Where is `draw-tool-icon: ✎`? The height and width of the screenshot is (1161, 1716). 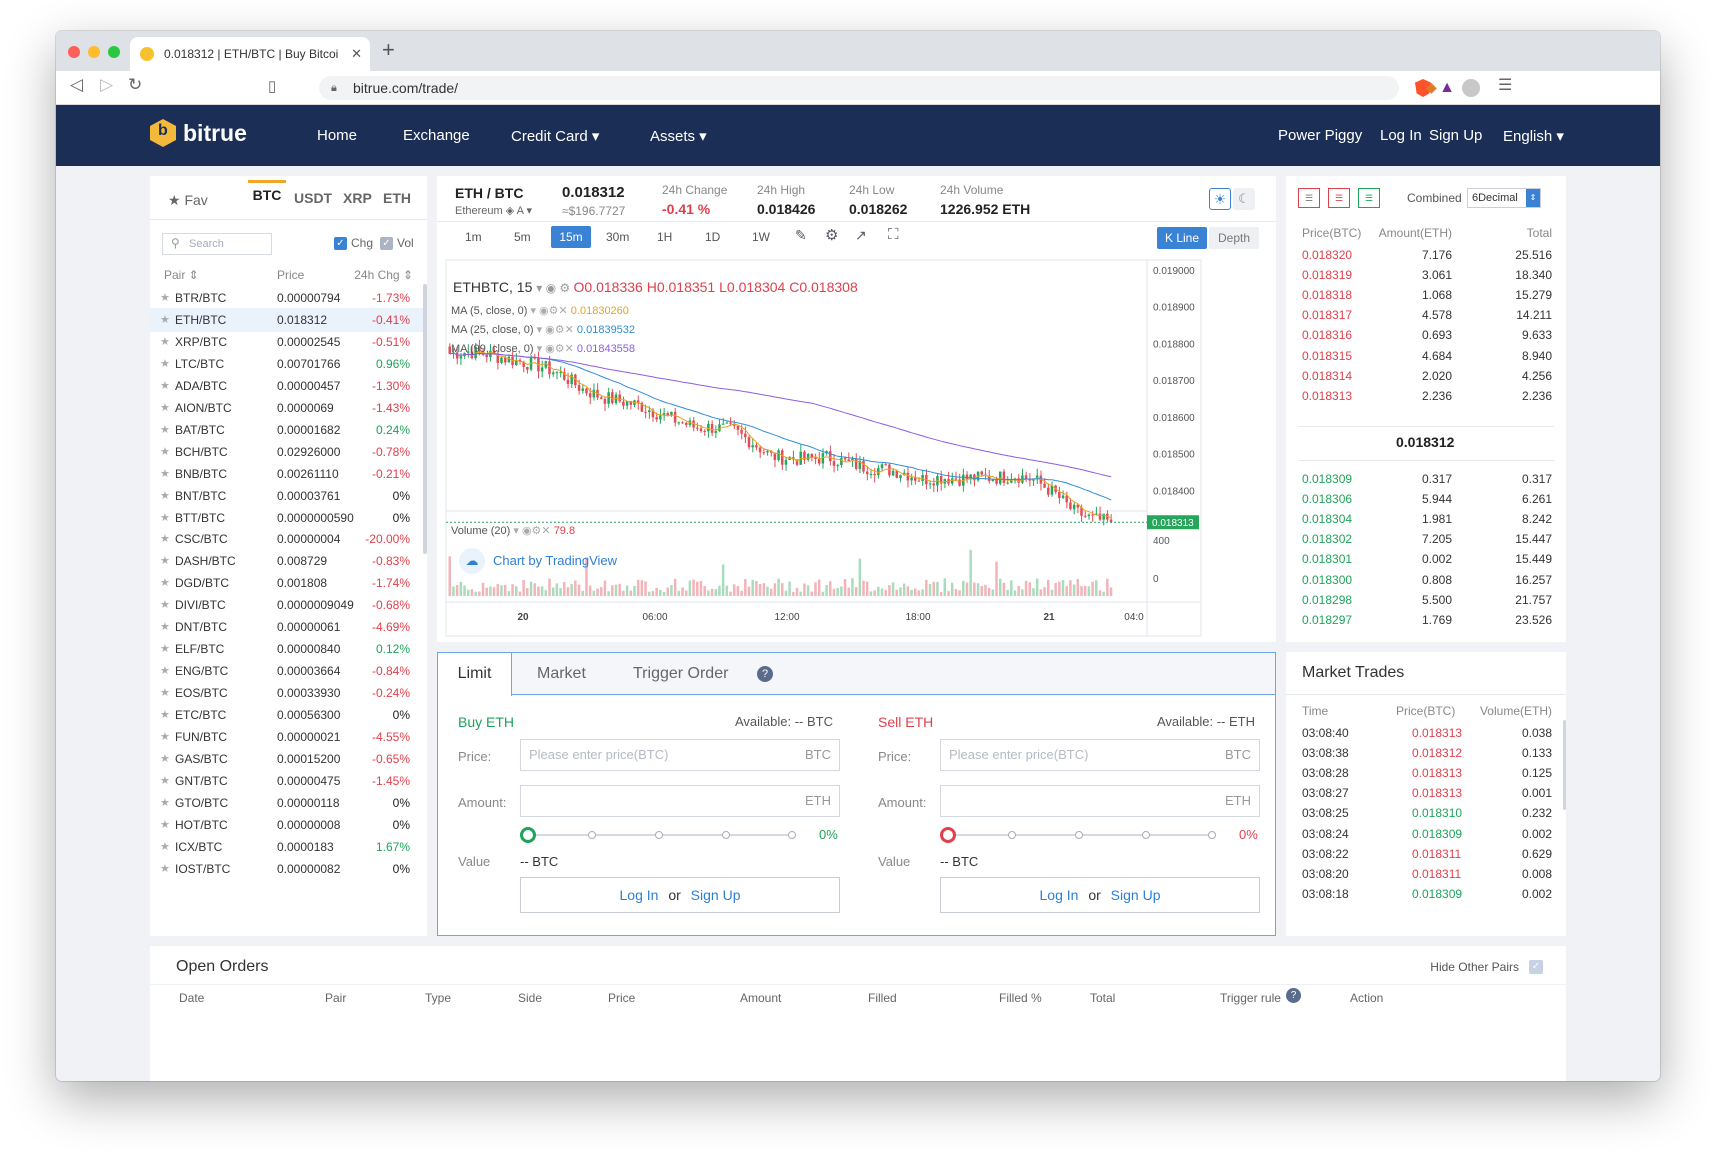 draw-tool-icon: ✎ is located at coordinates (801, 235).